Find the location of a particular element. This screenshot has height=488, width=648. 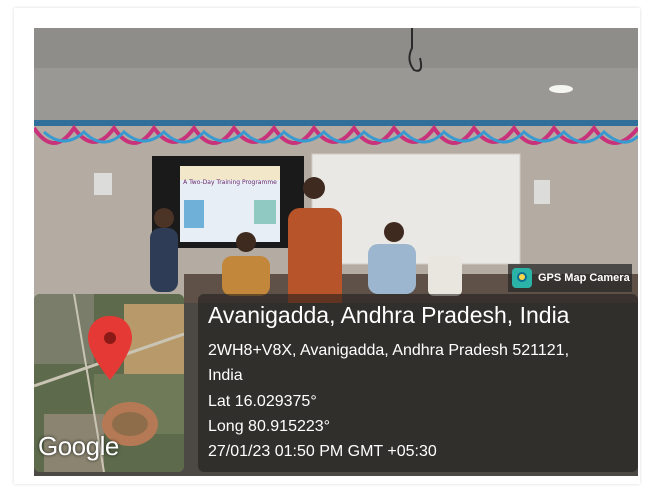

datetime-text: 27/01/23 01:50 PM GMT +05:30 is located at coordinates (322, 451).